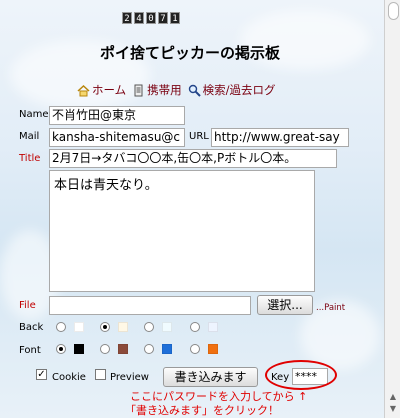 Image resolution: width=400 pixels, height=418 pixels. I want to click on nav-link-search: 検索/過去ログ, so click(232, 90).